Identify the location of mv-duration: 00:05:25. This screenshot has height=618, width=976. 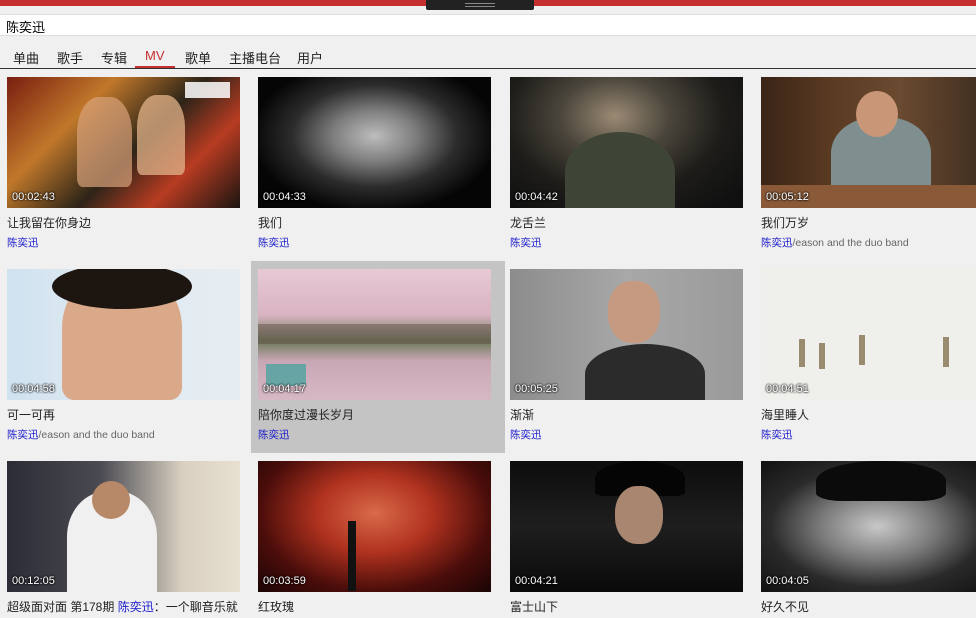
(536, 389).